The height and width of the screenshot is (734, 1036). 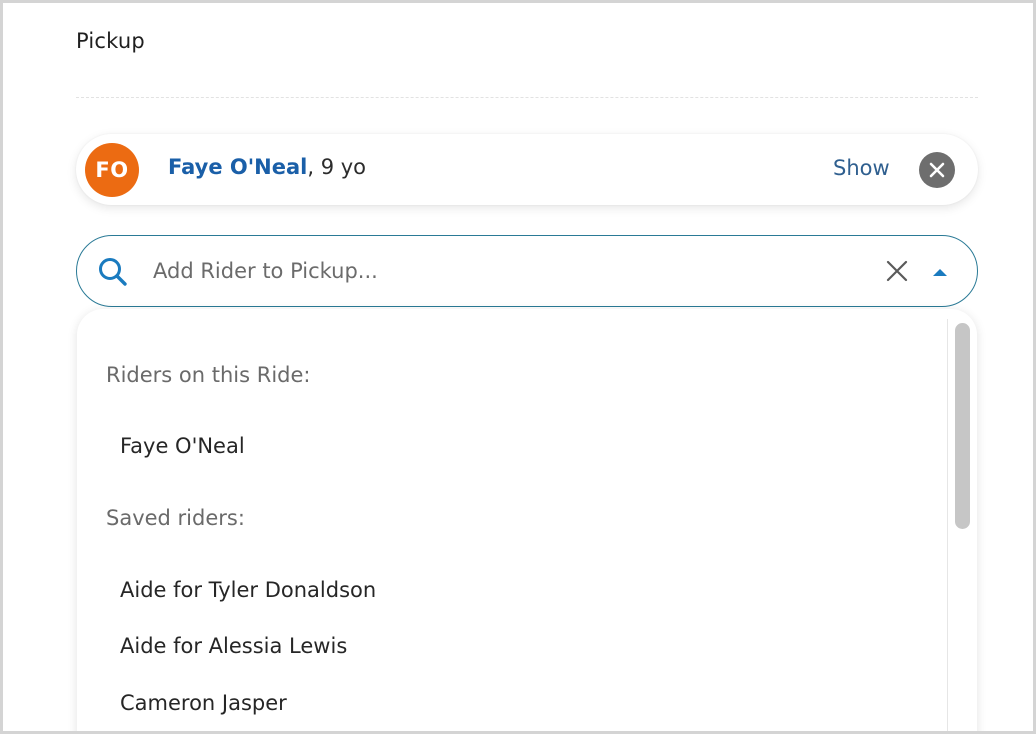 What do you see at coordinates (337, 167) in the screenshot?
I see `rider-age: , 9 yo` at bounding box center [337, 167].